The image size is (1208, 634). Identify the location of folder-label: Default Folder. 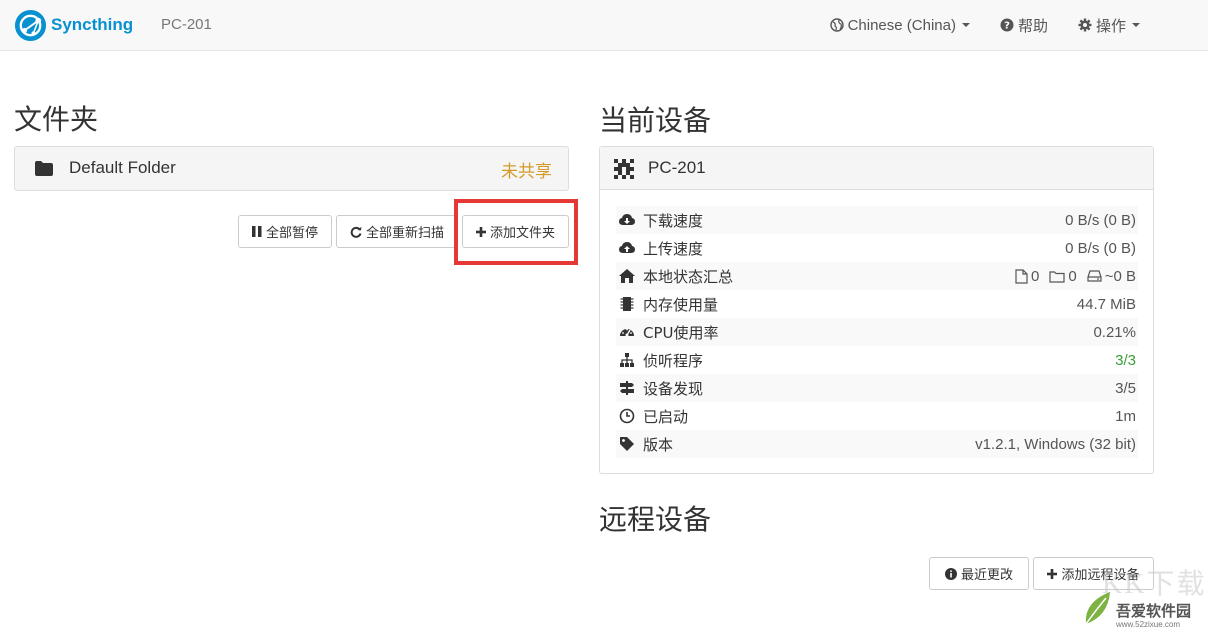
(122, 167).